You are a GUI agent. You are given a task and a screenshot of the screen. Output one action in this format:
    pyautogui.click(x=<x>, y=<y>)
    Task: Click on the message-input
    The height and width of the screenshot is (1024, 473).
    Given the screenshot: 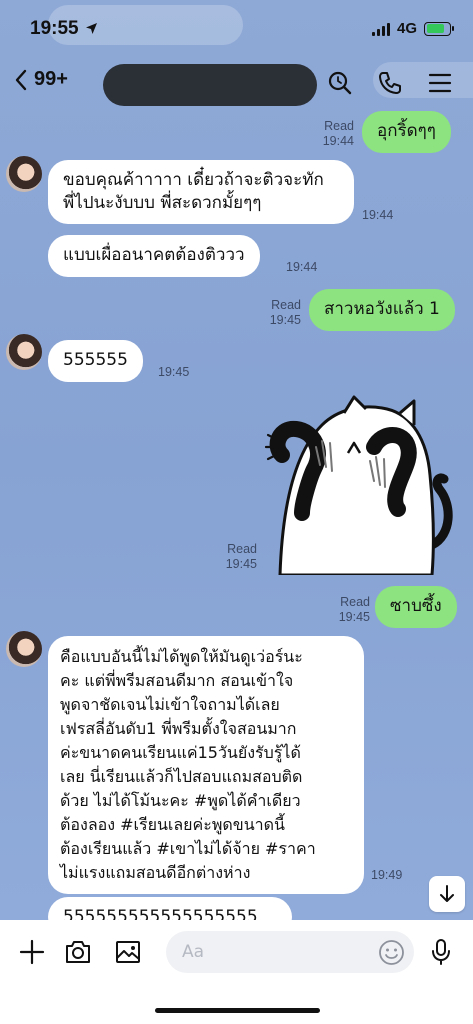 What is the action you would take?
    pyautogui.click(x=290, y=952)
    